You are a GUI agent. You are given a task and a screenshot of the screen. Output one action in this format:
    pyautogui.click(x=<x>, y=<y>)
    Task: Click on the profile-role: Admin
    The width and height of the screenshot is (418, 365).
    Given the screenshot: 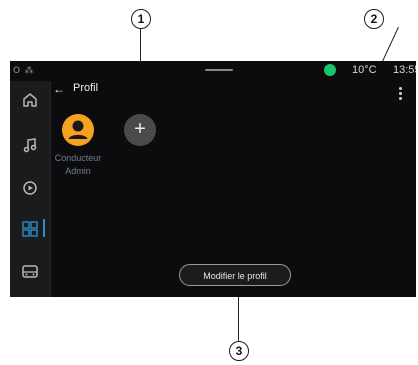 What is the action you would take?
    pyautogui.click(x=78, y=171)
    